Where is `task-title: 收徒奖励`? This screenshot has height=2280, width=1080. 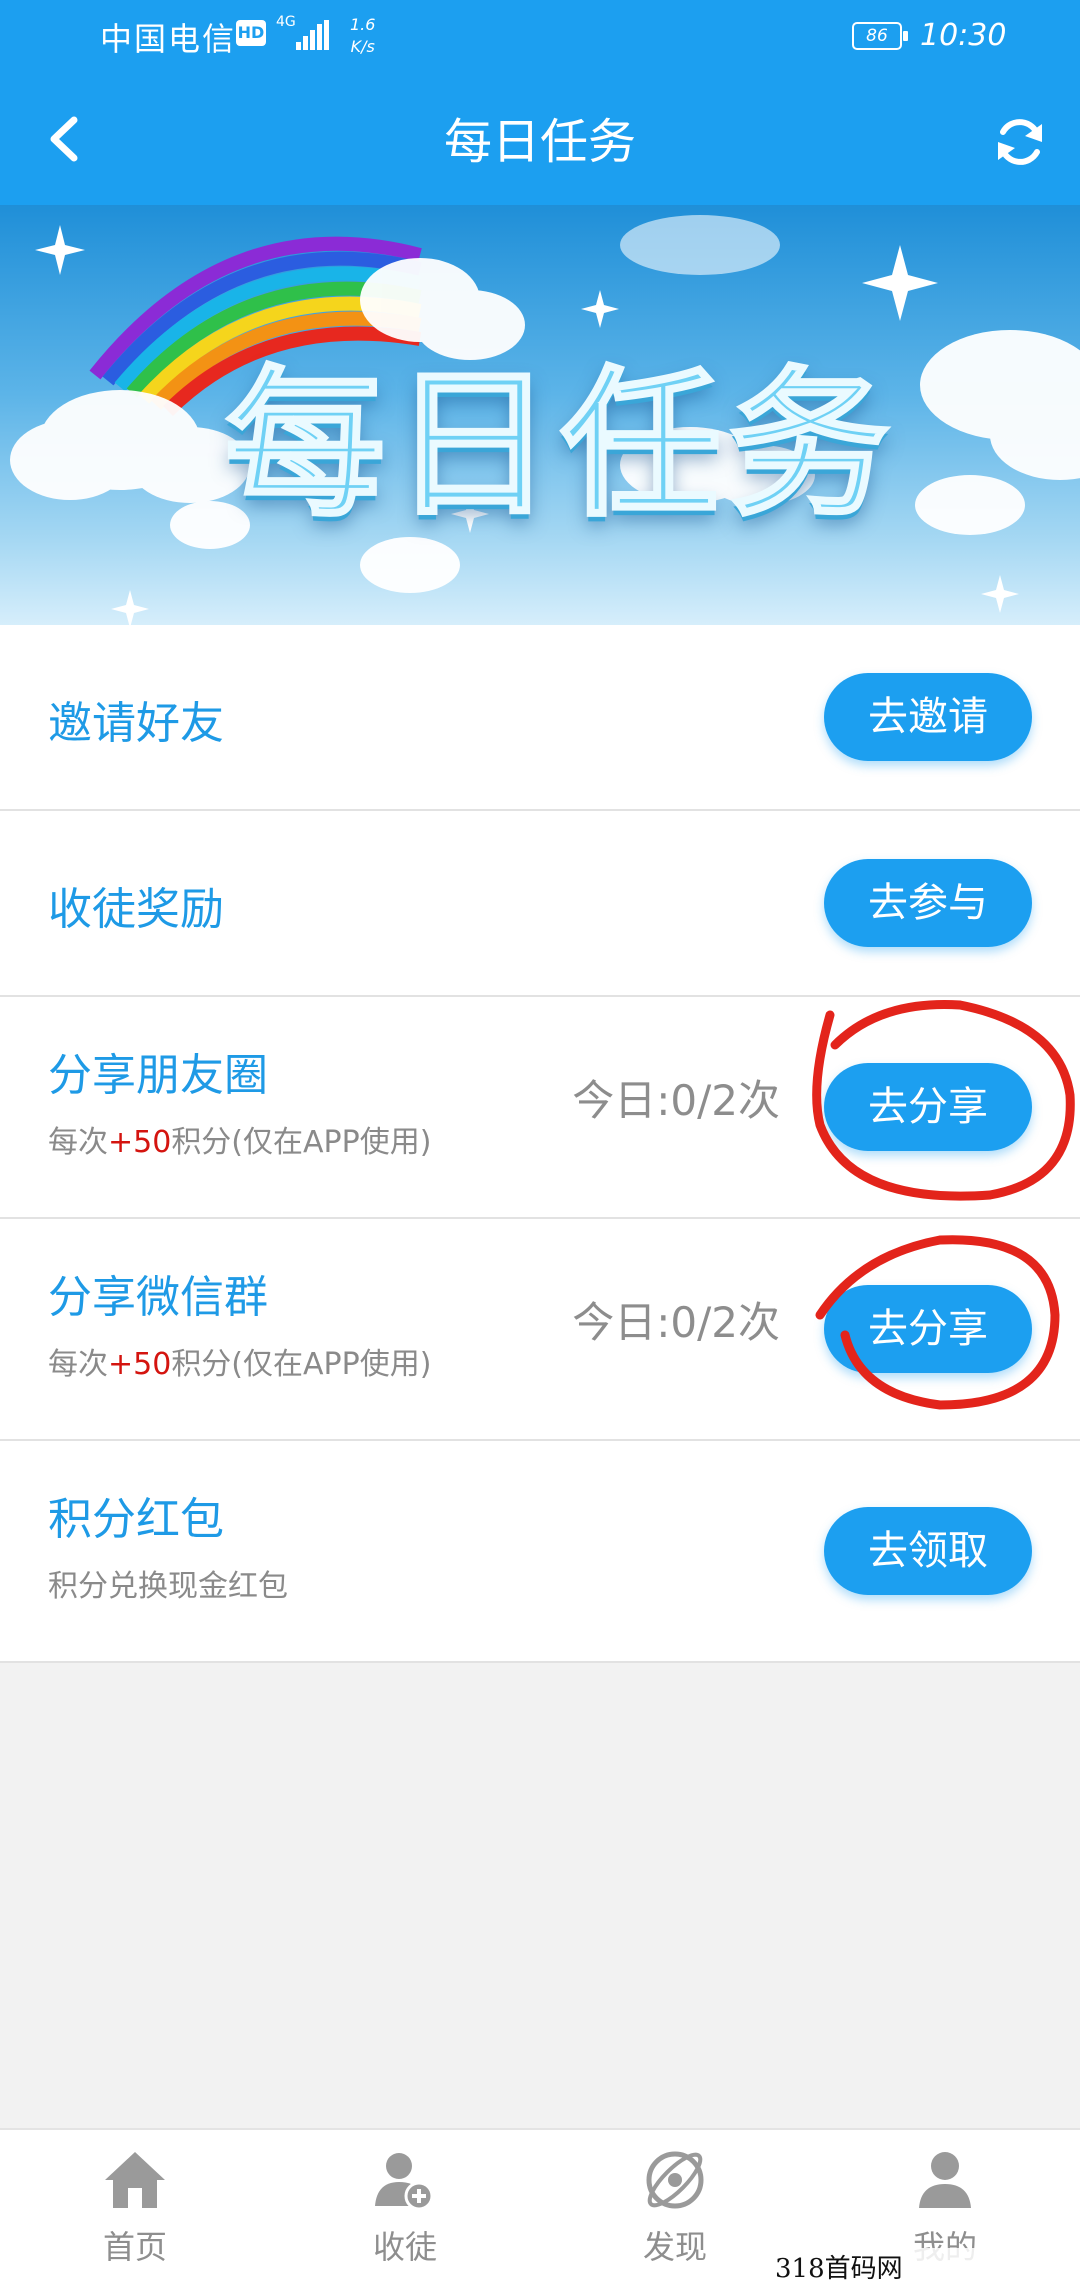
task-title: 收徒奖励 is located at coordinates (136, 909).